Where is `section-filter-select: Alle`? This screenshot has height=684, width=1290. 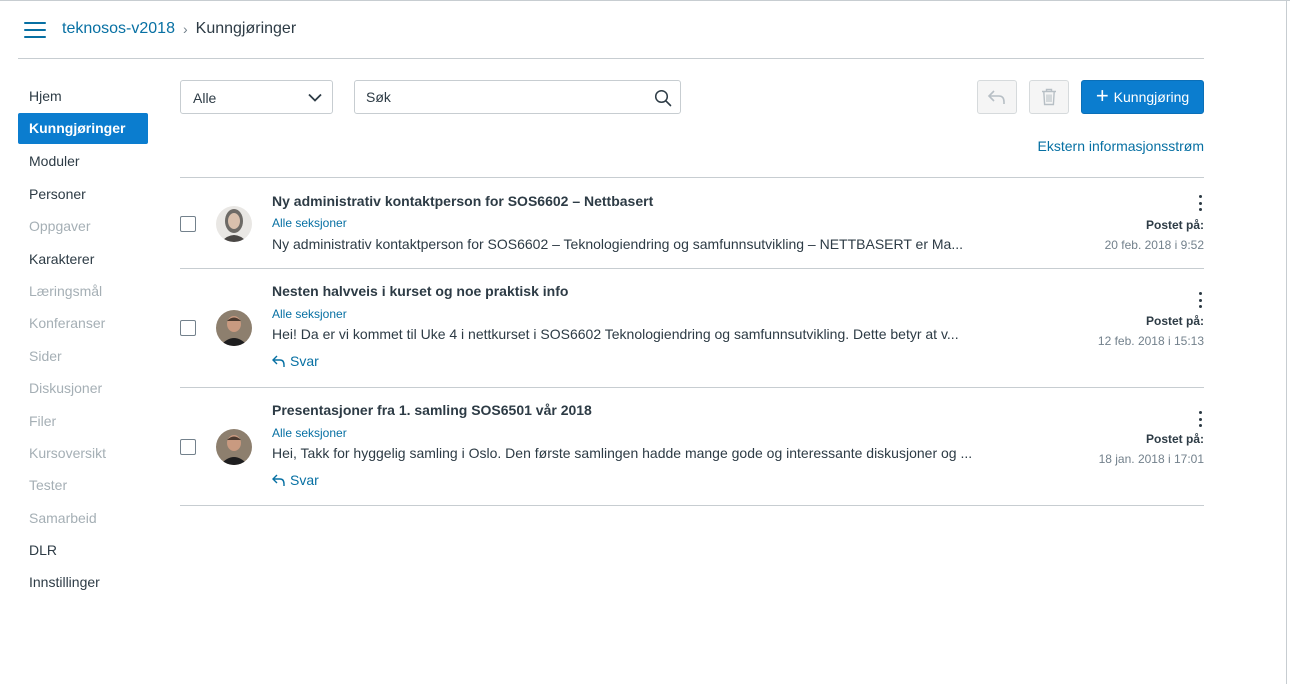 section-filter-select: Alle is located at coordinates (256, 97).